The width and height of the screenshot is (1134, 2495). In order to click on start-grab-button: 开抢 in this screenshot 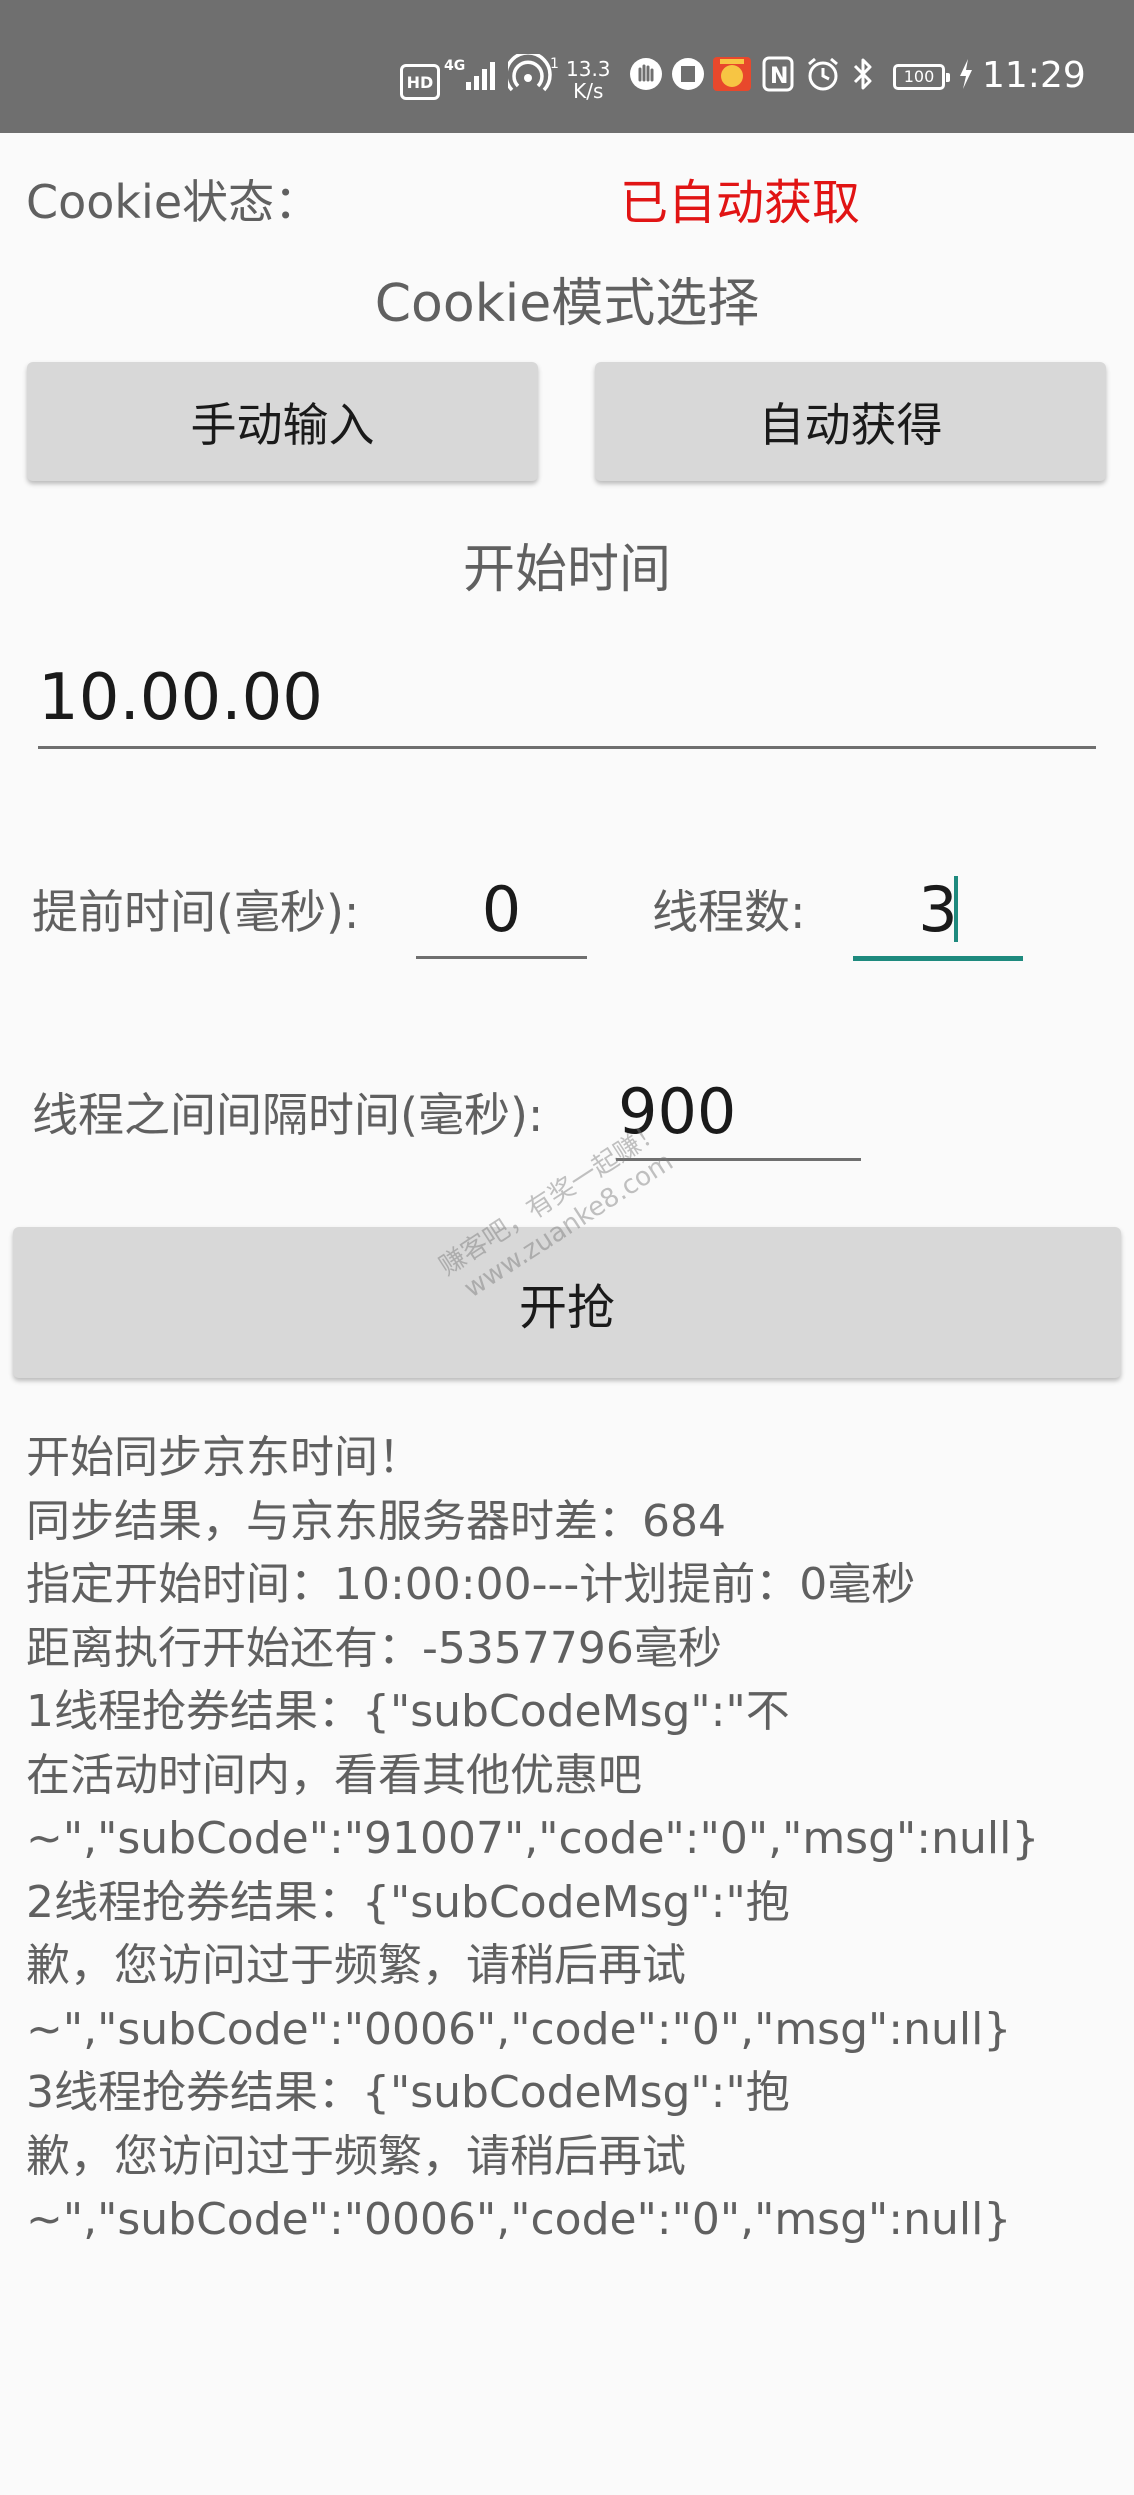, I will do `click(567, 1302)`.